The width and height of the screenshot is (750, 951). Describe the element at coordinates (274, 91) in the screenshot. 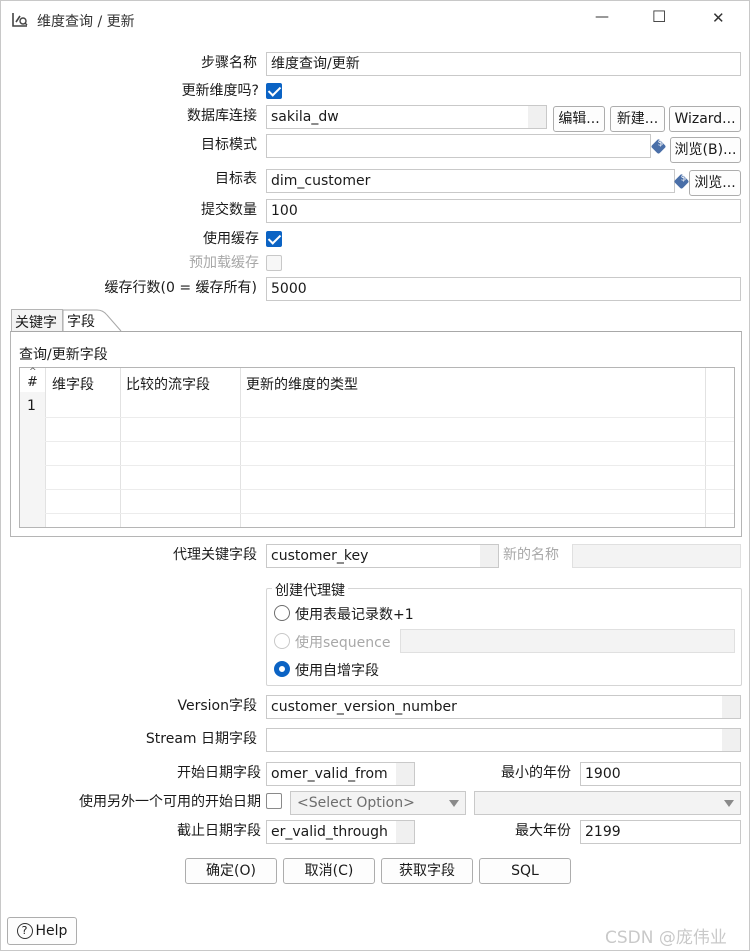

I see `update-dimension-checkbox` at that location.